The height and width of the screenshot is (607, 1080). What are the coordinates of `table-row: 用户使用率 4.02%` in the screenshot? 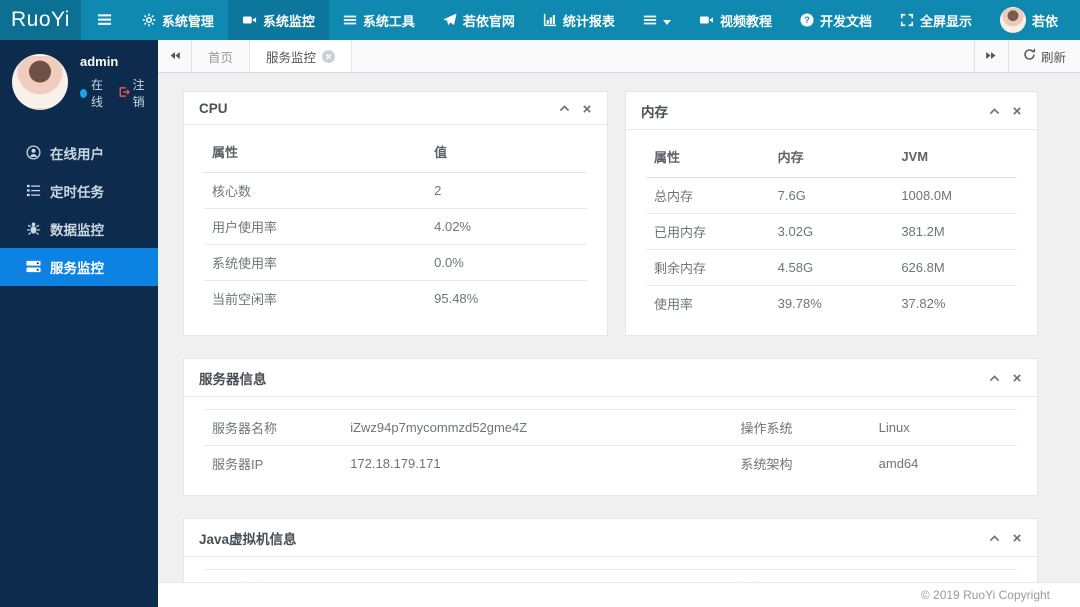 It's located at (395, 226).